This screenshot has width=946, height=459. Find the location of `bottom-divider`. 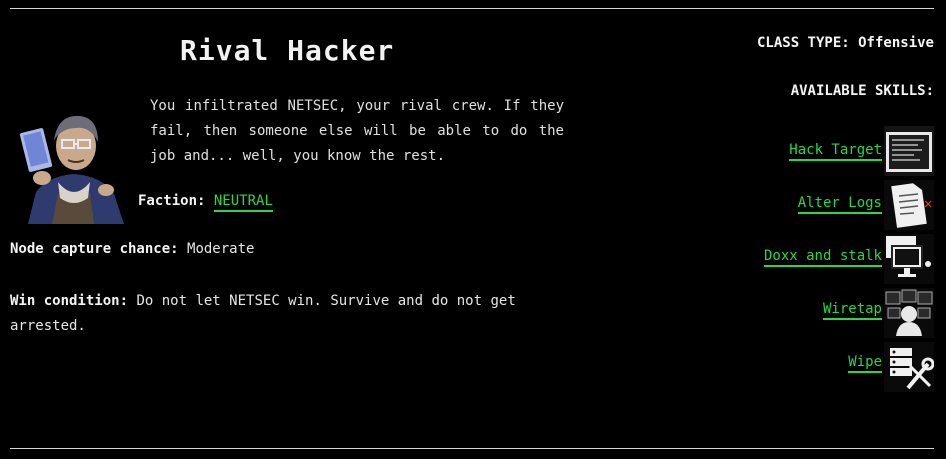

bottom-divider is located at coordinates (472, 448).